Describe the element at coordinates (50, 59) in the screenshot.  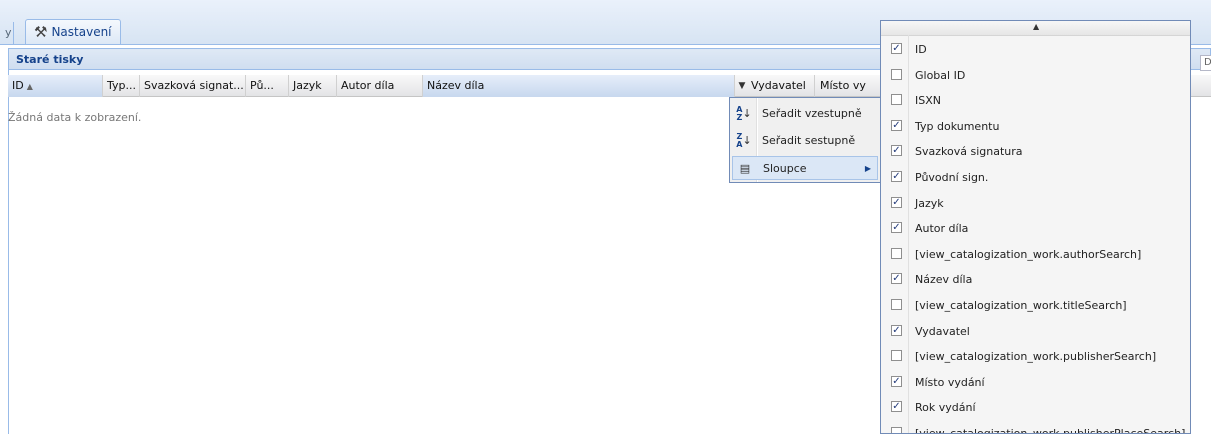
I see `panel-title: Staré tisky` at that location.